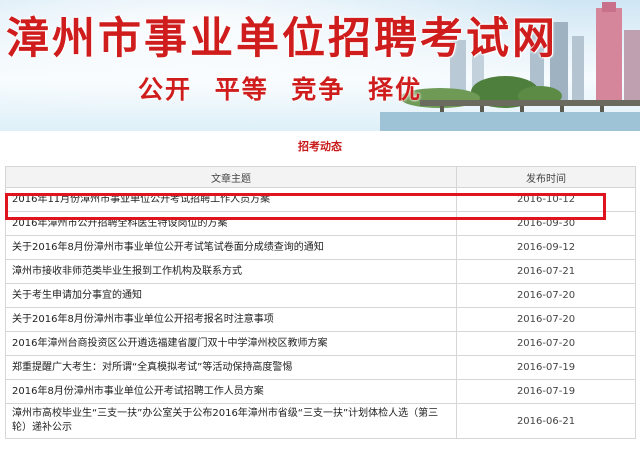  I want to click on column-header-date: 发布时间, so click(546, 177).